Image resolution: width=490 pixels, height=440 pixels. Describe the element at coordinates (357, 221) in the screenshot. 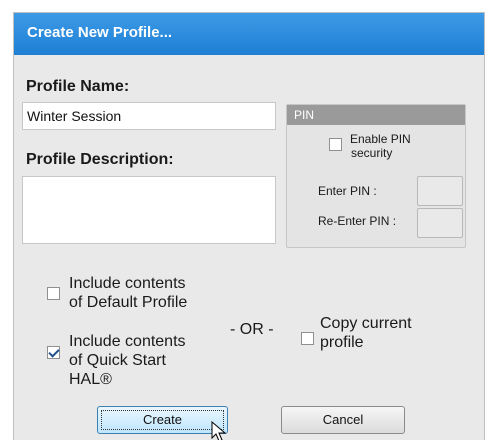

I see `reenter-pin-label: Re-Enter PIN :` at that location.